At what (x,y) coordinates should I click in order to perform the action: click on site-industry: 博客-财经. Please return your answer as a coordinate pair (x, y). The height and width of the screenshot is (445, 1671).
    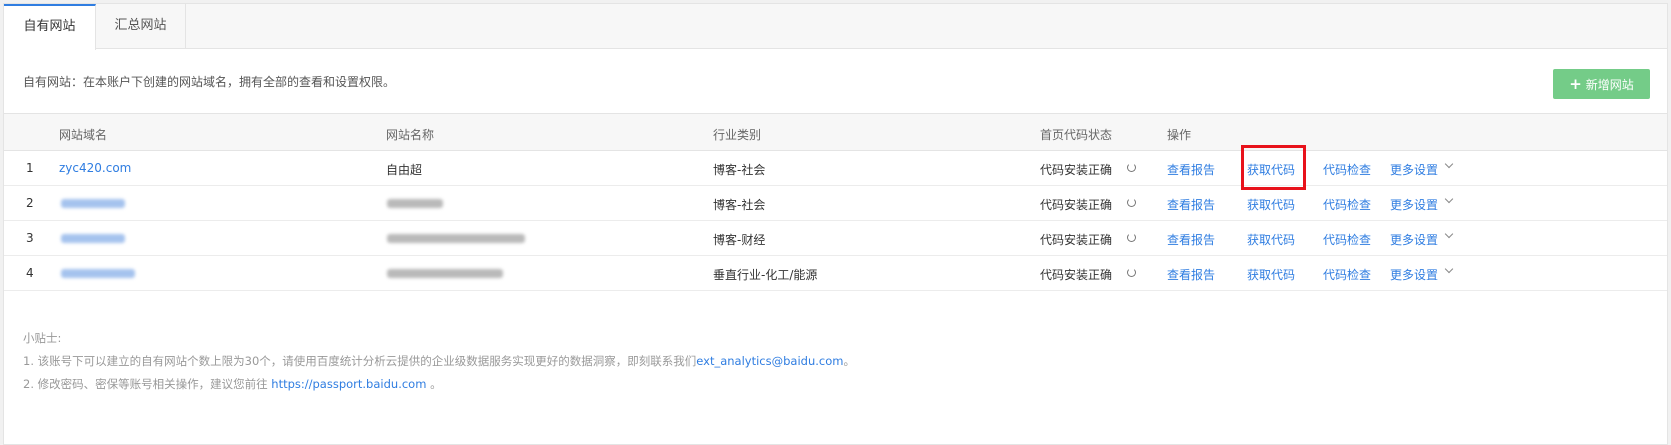
    Looking at the image, I should click on (739, 240).